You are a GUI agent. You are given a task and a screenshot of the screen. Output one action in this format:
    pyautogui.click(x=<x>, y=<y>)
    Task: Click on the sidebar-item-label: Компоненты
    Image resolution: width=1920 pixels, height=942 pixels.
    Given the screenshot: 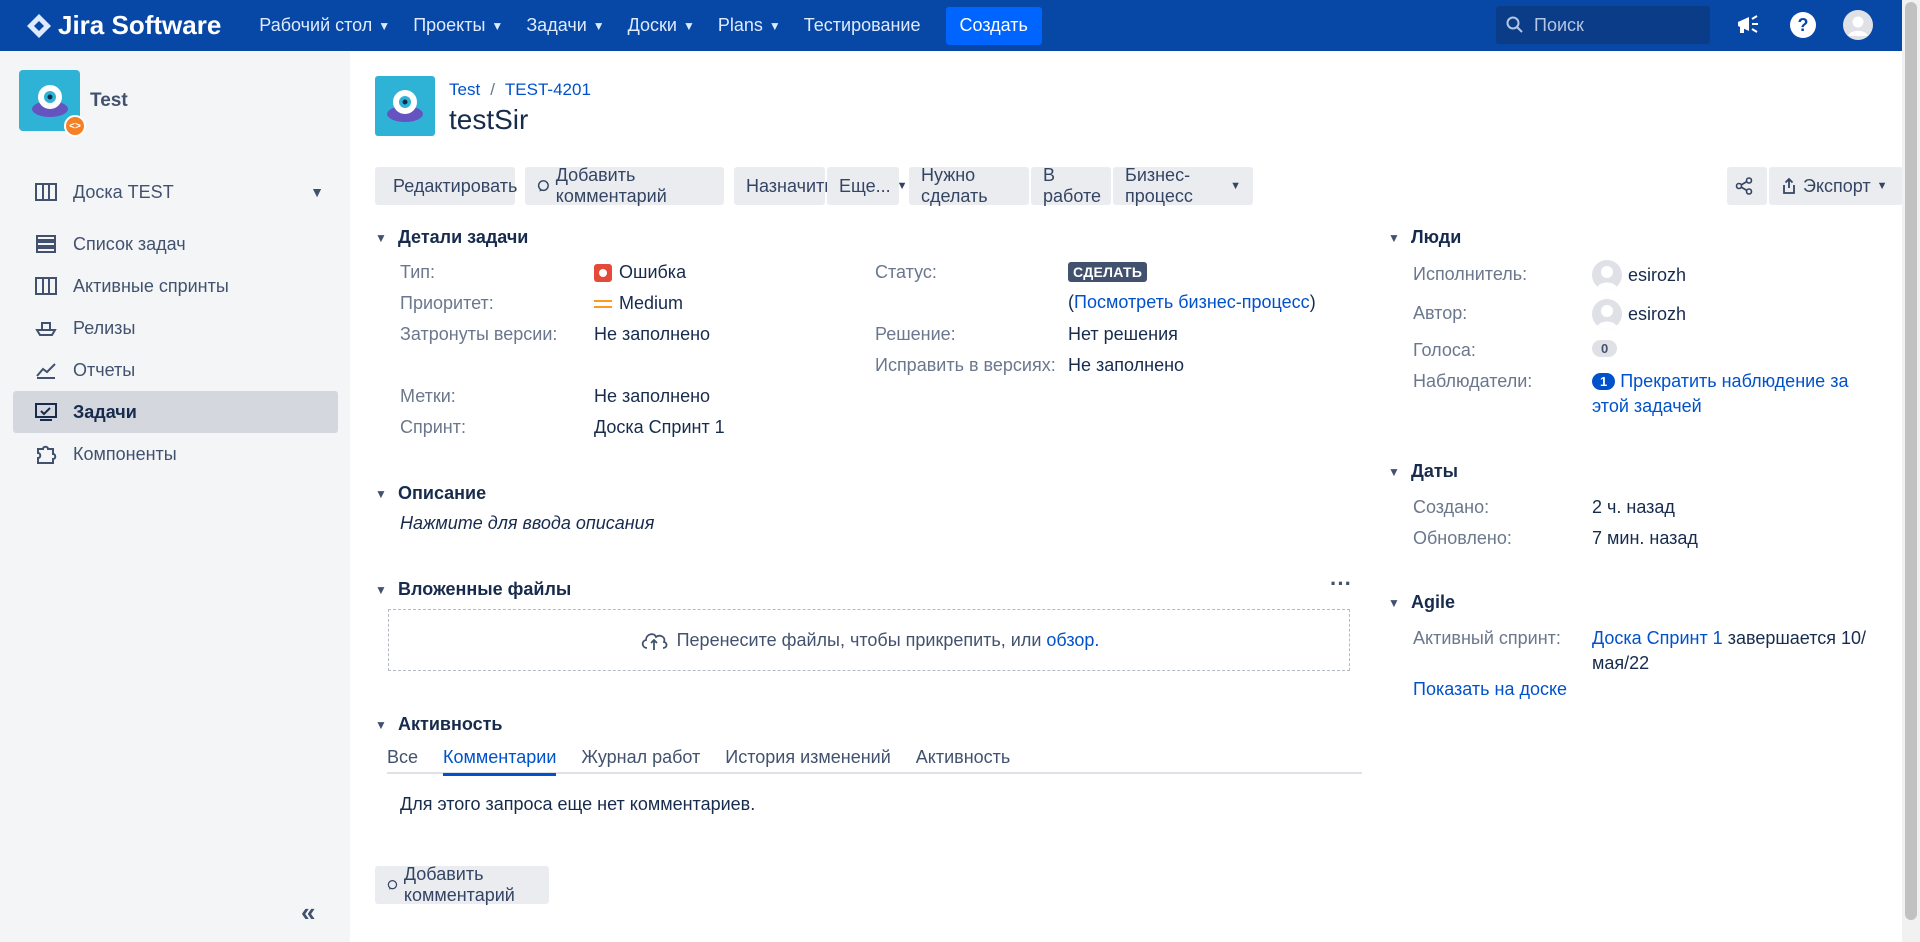 What is the action you would take?
    pyautogui.click(x=125, y=453)
    